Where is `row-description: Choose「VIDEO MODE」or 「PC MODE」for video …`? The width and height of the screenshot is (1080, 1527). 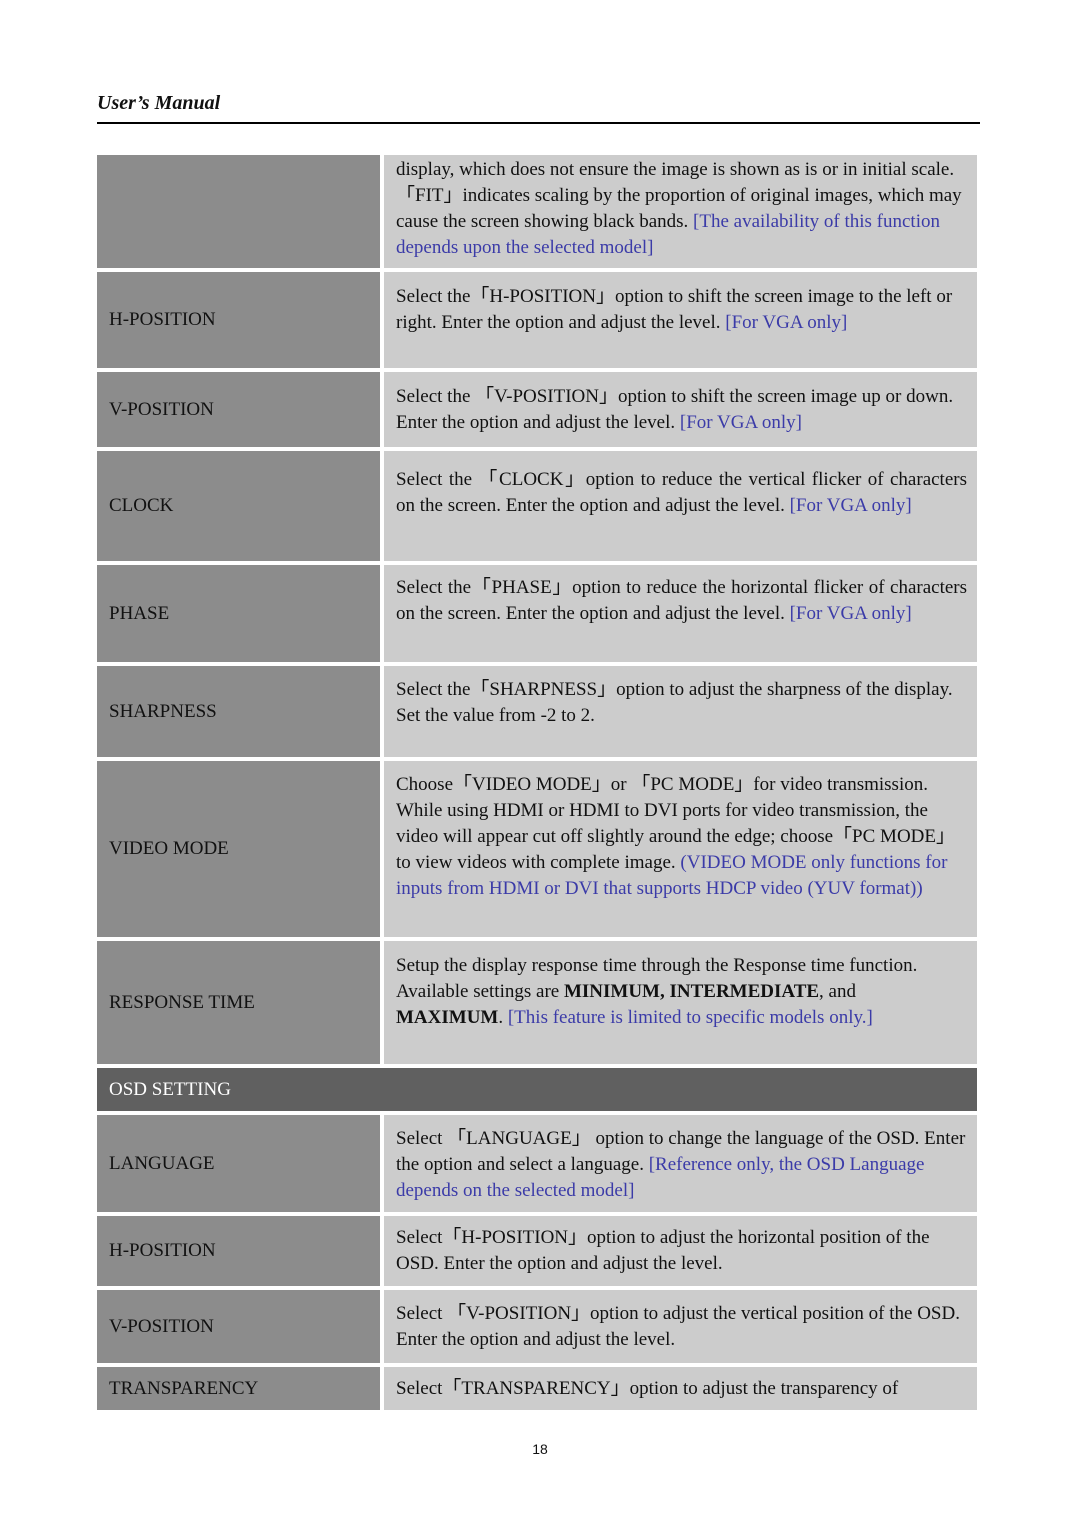
row-description: Choose「VIDEO MODE」or 「PC MODE」for video … is located at coordinates (680, 849).